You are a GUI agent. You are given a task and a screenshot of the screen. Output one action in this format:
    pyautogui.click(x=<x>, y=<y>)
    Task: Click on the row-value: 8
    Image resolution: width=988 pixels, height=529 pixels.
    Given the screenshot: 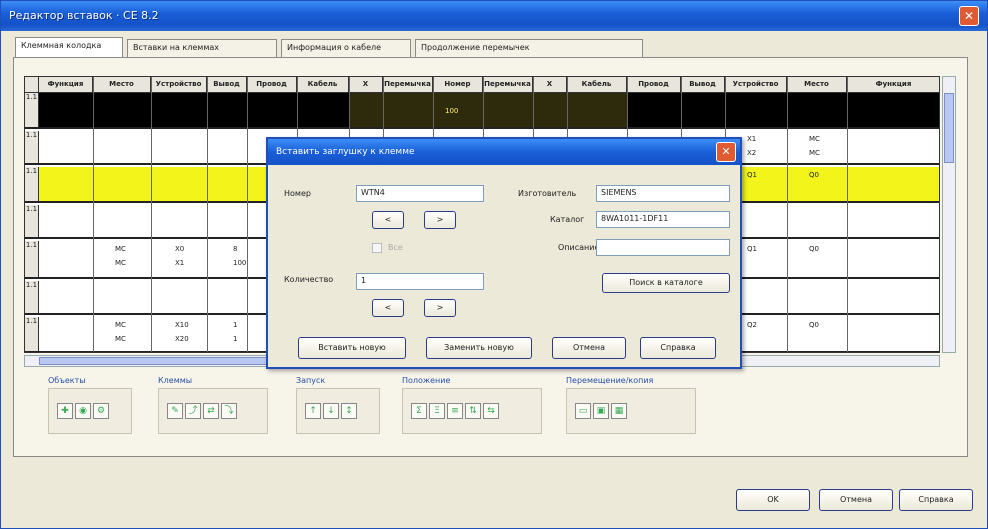 What is the action you would take?
    pyautogui.click(x=235, y=249)
    